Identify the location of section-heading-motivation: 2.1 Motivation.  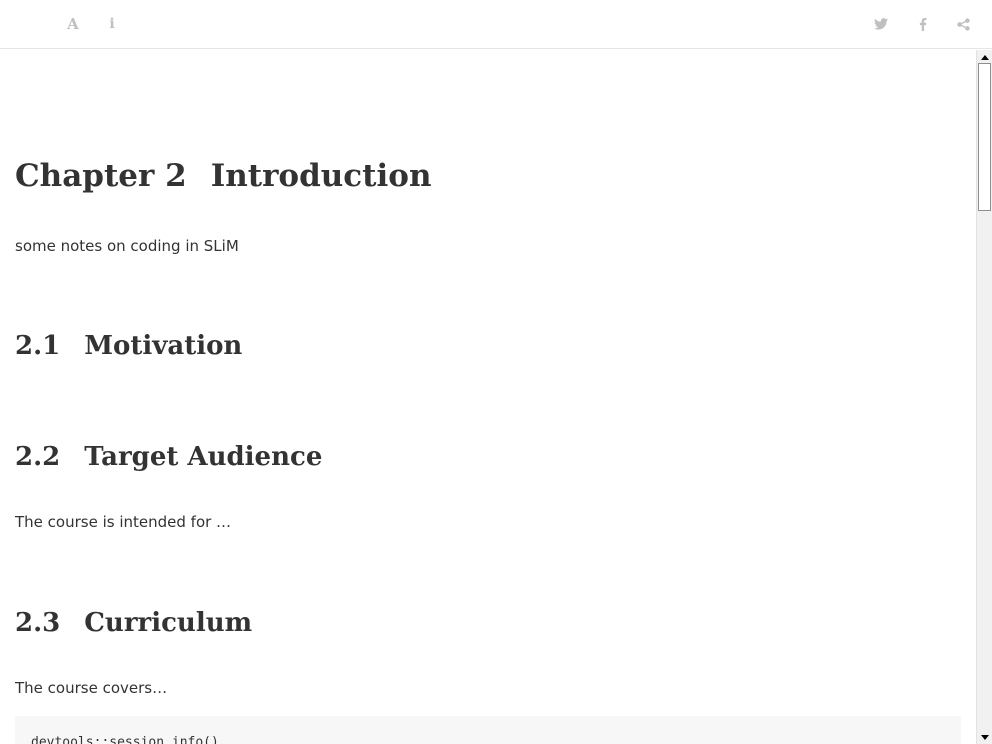
(128, 346).